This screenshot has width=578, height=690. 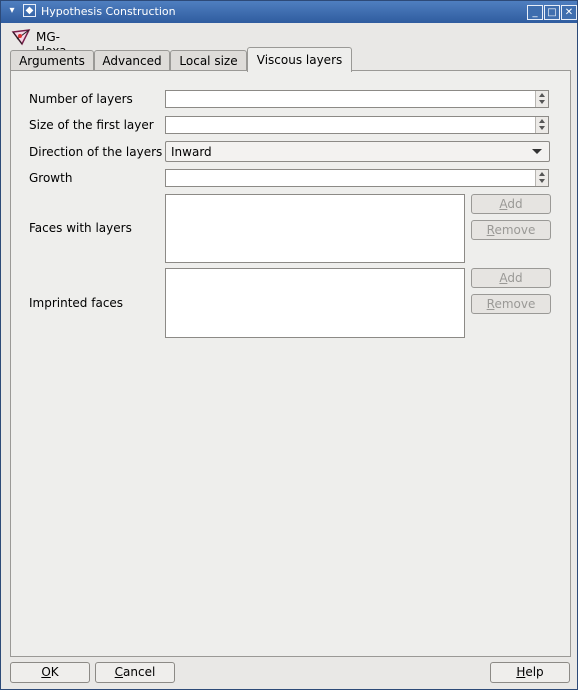 I want to click on tab-arguments: Arguments, so click(x=52, y=60).